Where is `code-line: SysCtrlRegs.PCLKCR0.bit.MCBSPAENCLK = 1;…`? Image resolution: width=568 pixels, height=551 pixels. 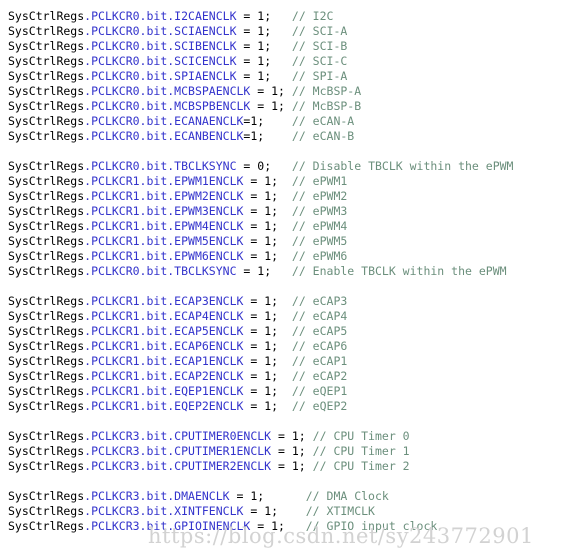 code-line: SysCtrlRegs.PCLKCR0.bit.MCBSPAENCLK = 1;… is located at coordinates (284, 91).